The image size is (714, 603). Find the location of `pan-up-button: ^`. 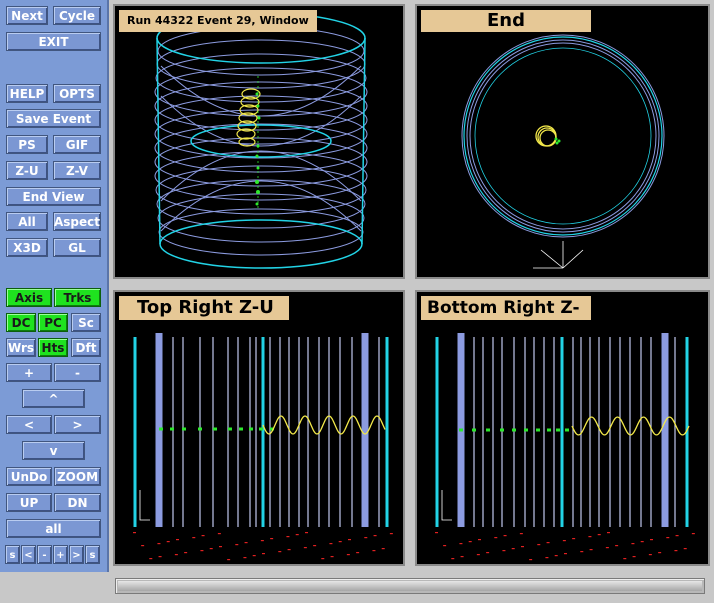

pan-up-button: ^ is located at coordinates (53, 398).